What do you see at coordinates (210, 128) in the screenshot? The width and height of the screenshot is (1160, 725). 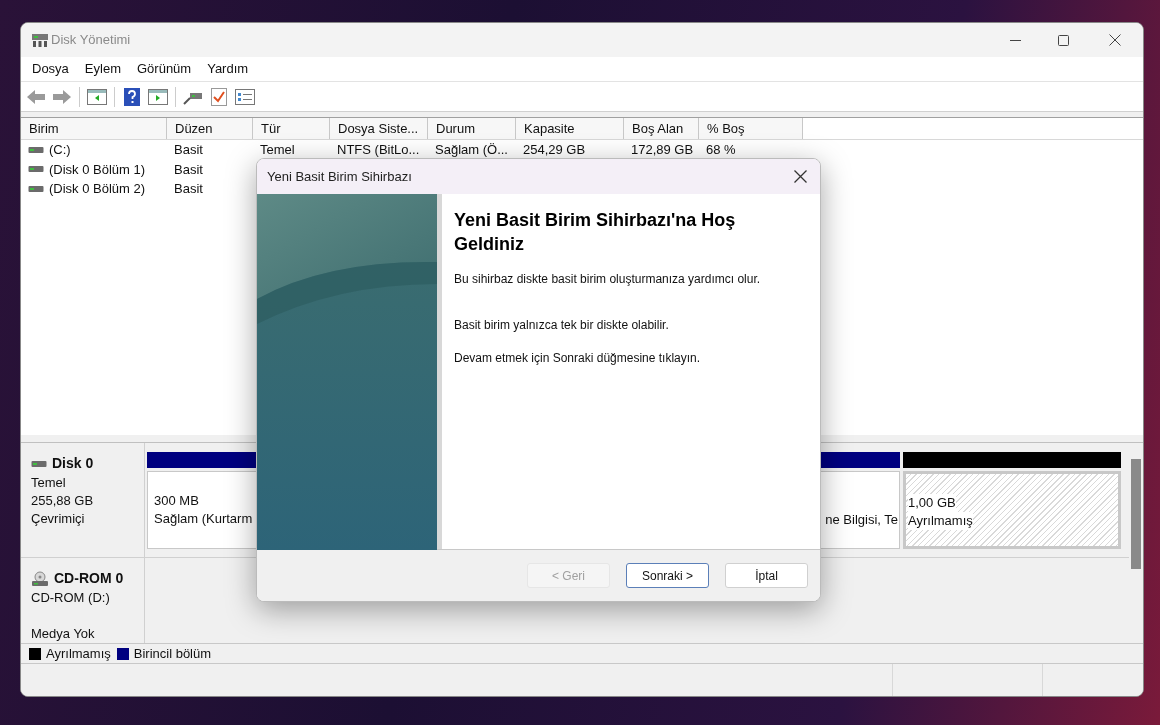 I see `column-header: Düzen` at bounding box center [210, 128].